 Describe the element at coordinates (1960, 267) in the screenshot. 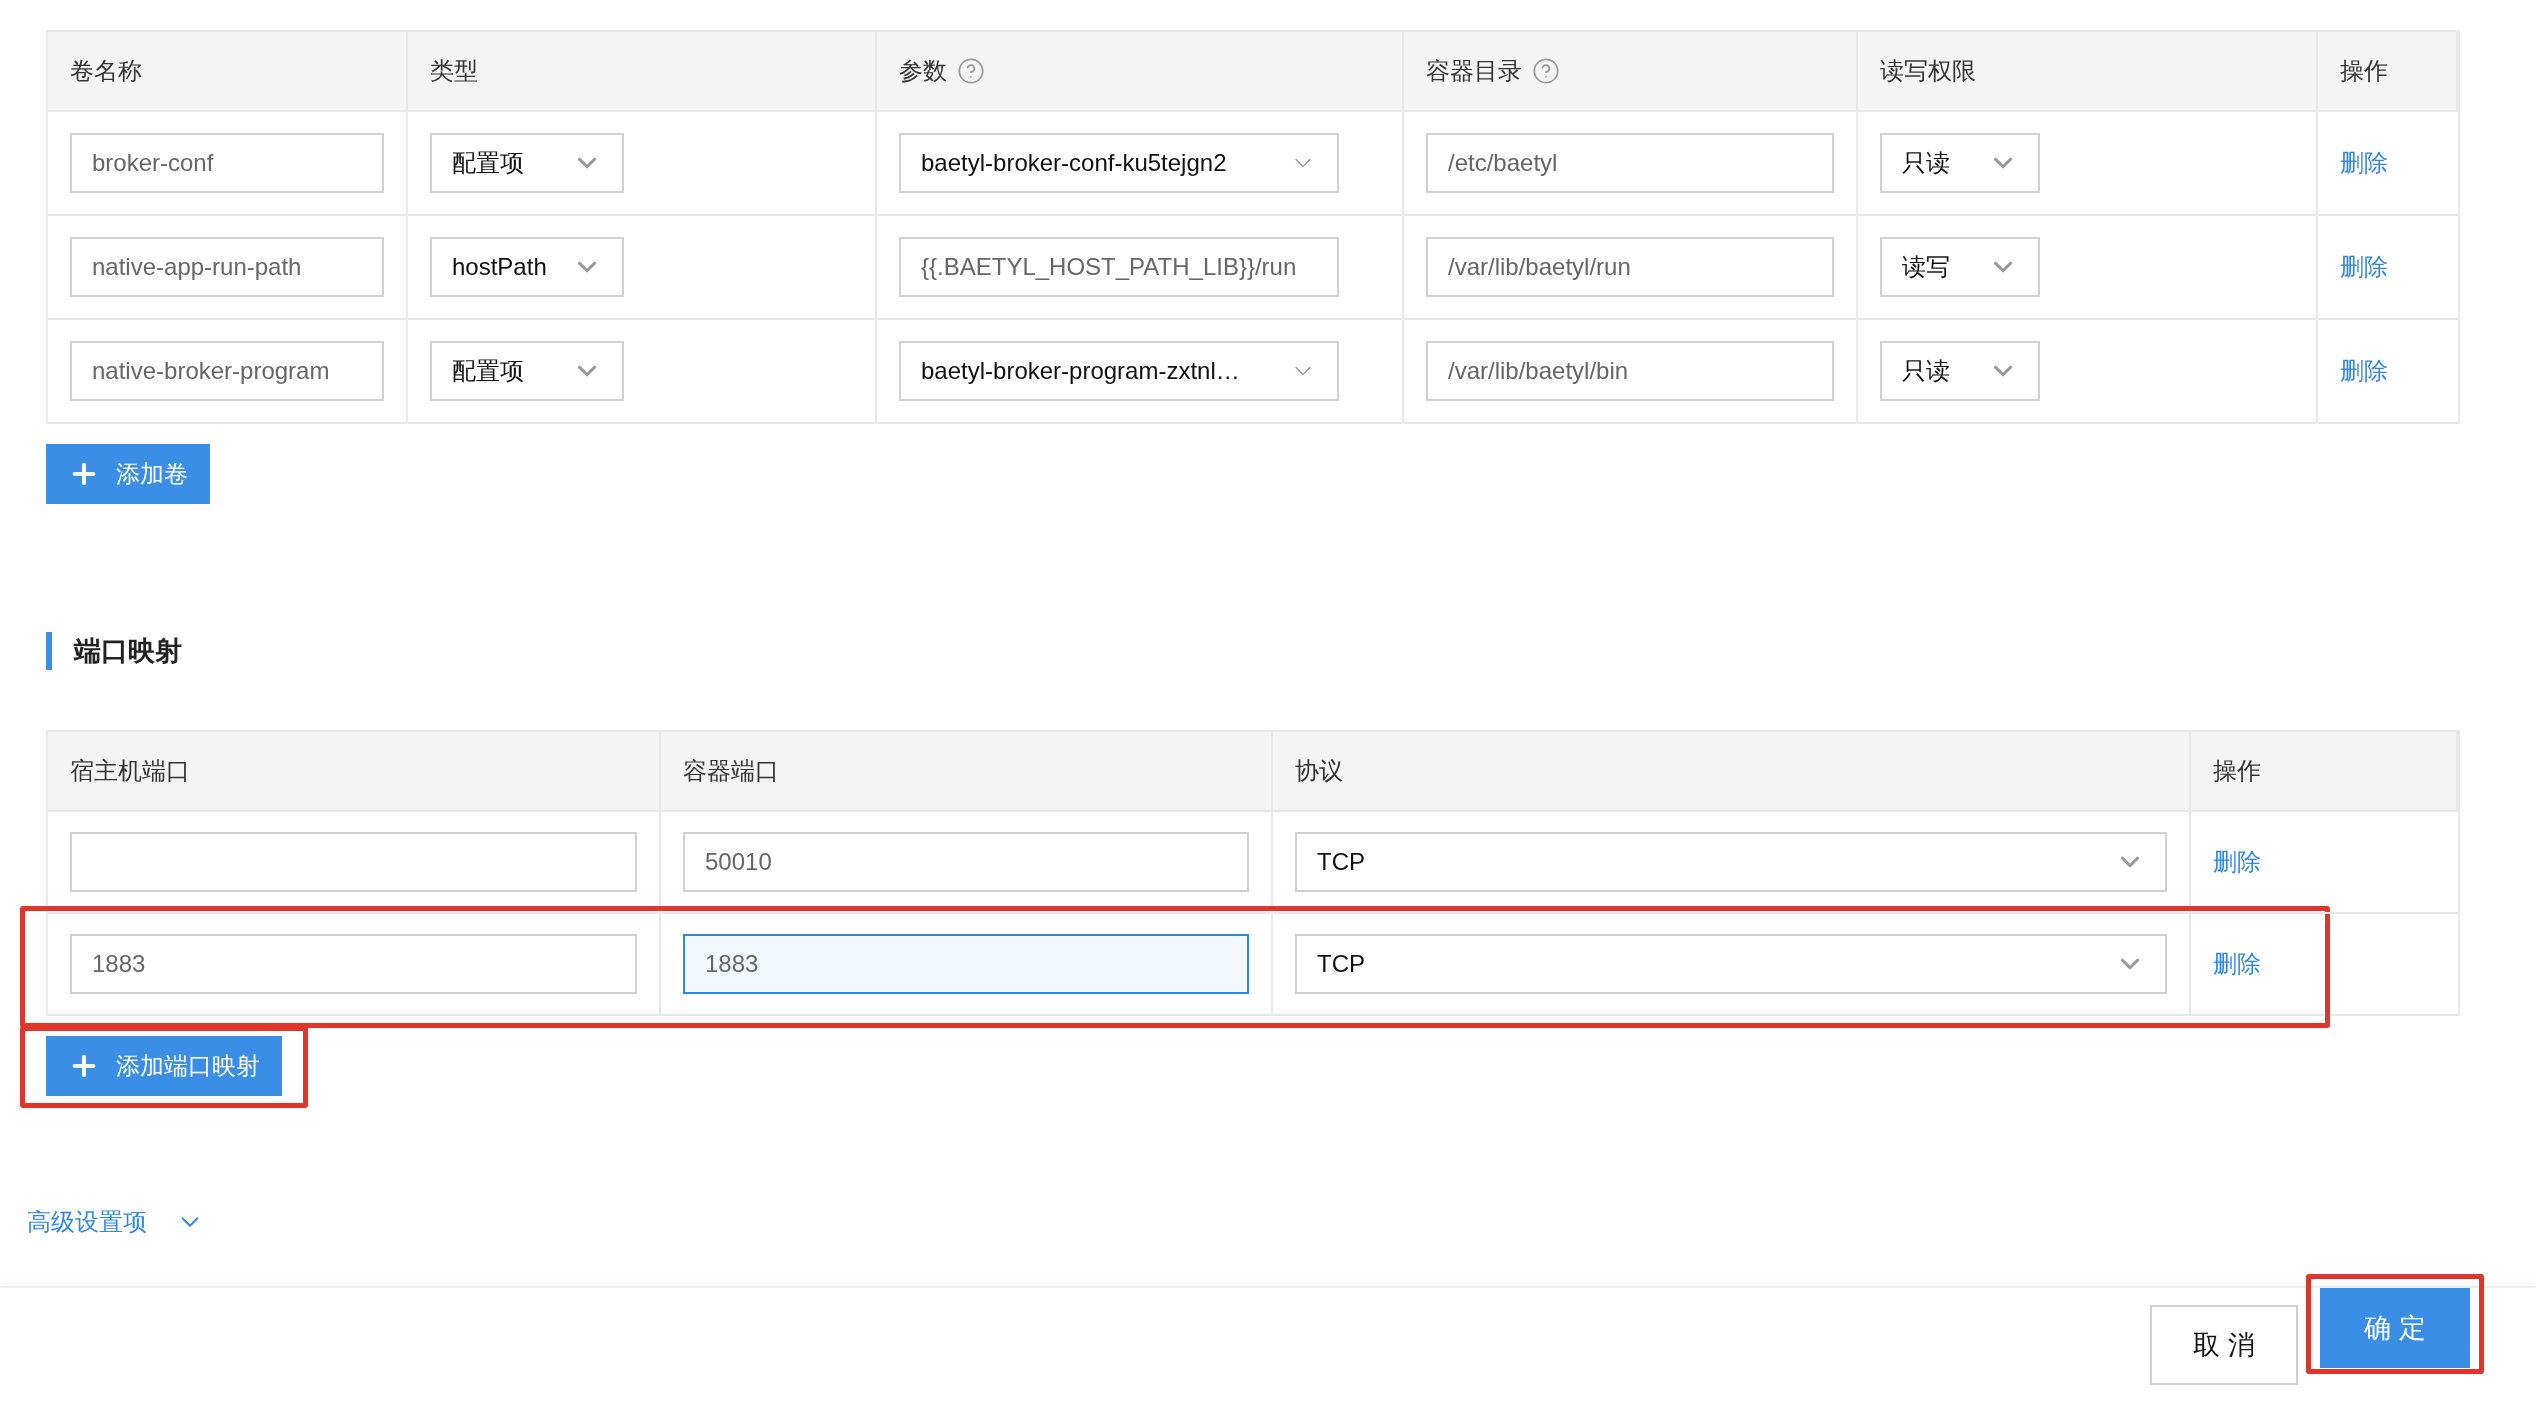

I see `access-select: 读写` at that location.